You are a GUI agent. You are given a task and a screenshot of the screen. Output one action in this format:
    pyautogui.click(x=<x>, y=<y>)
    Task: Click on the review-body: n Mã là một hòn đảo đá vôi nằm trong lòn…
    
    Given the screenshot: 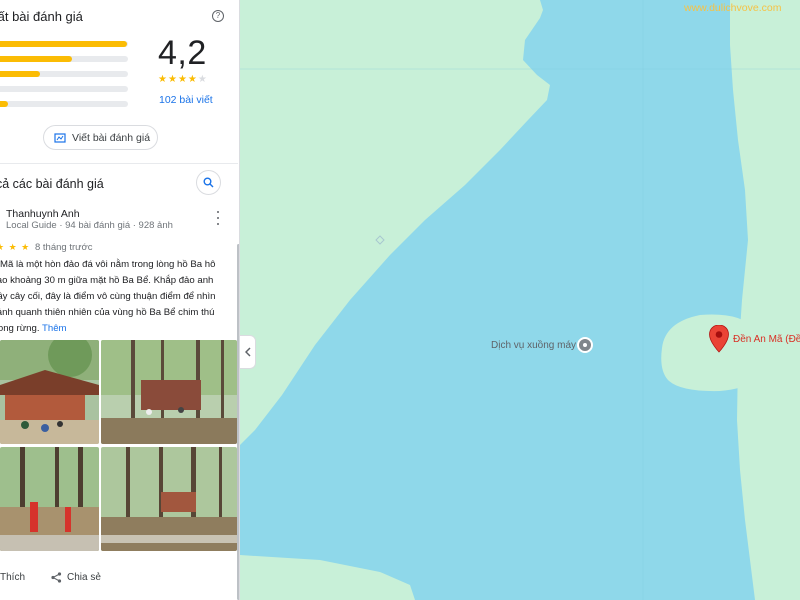 What is the action you would take?
    pyautogui.click(x=108, y=296)
    